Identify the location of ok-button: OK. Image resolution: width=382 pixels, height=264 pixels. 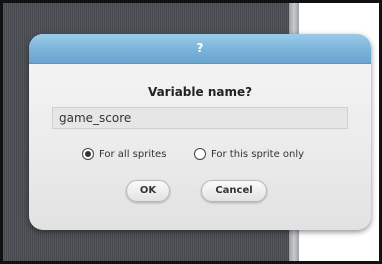
(148, 191).